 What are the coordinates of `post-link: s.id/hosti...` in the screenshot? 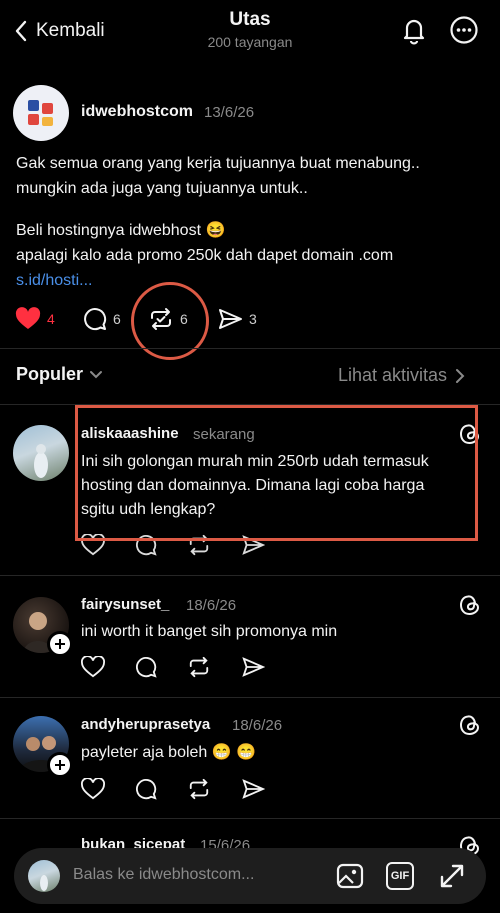 It's located at (54, 281).